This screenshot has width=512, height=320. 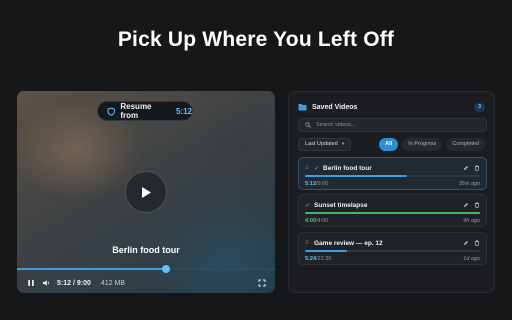 What do you see at coordinates (92, 269) in the screenshot?
I see `seek-bar-progress` at bounding box center [92, 269].